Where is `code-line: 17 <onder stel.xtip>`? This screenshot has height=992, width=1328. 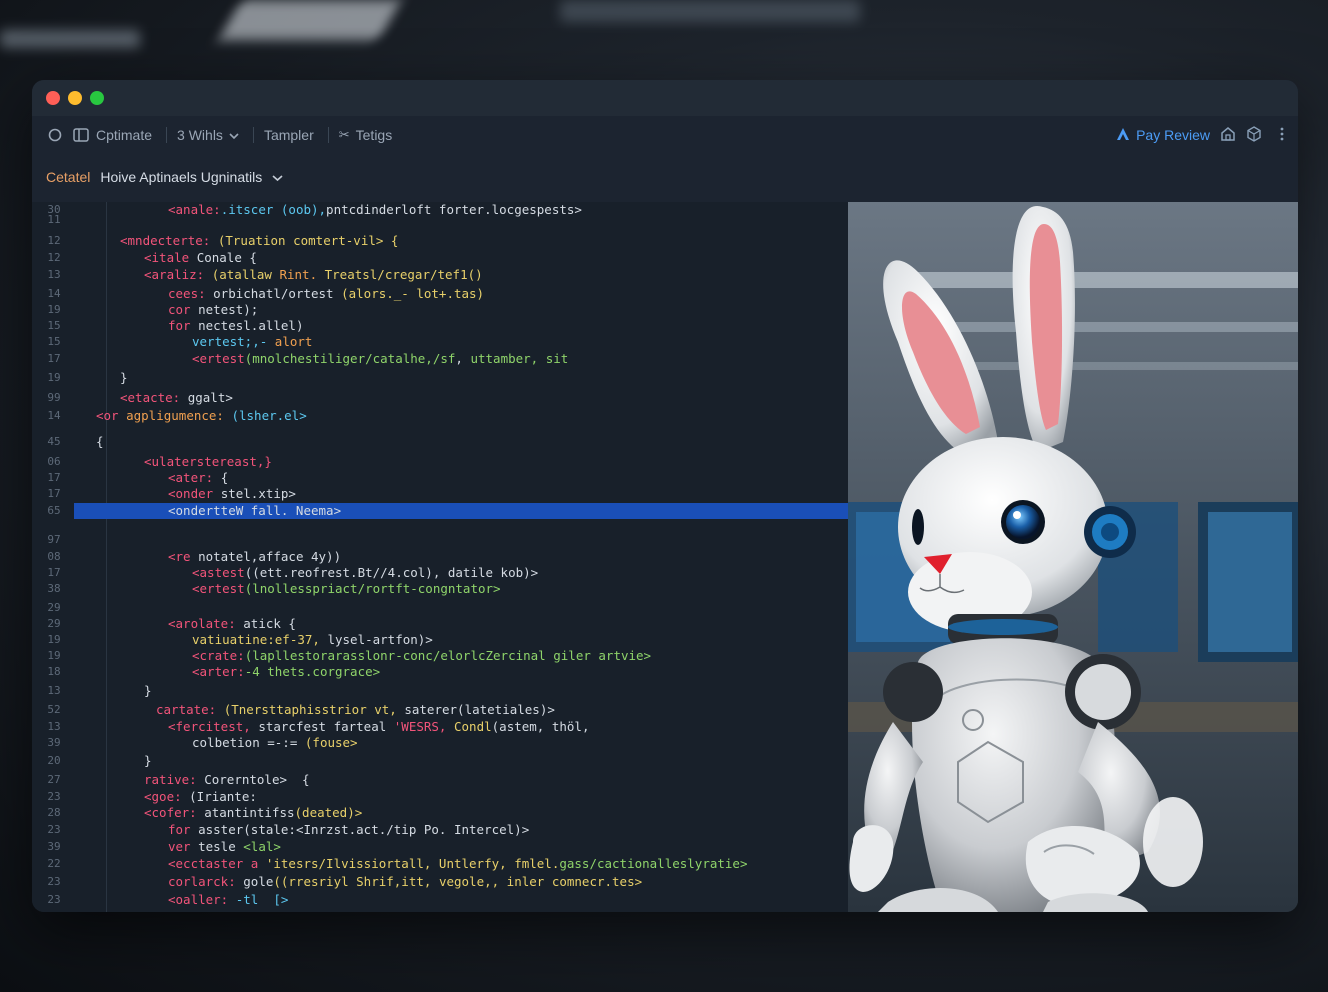 code-line: 17 <onder stel.xtip> is located at coordinates (440, 494).